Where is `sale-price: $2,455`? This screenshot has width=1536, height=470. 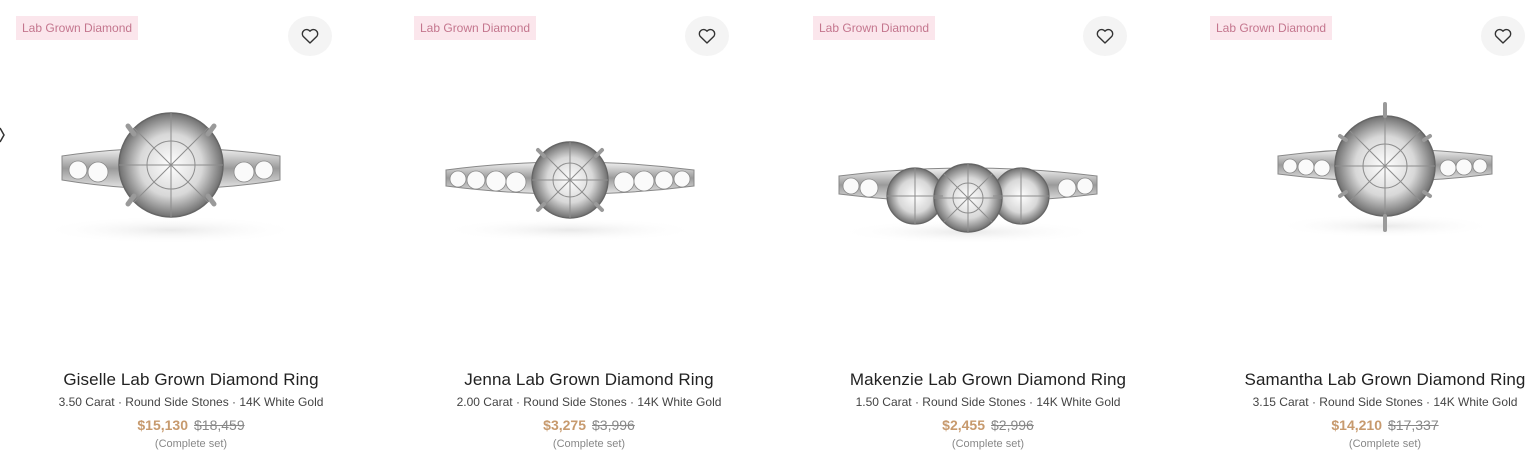 sale-price: $2,455 is located at coordinates (963, 425).